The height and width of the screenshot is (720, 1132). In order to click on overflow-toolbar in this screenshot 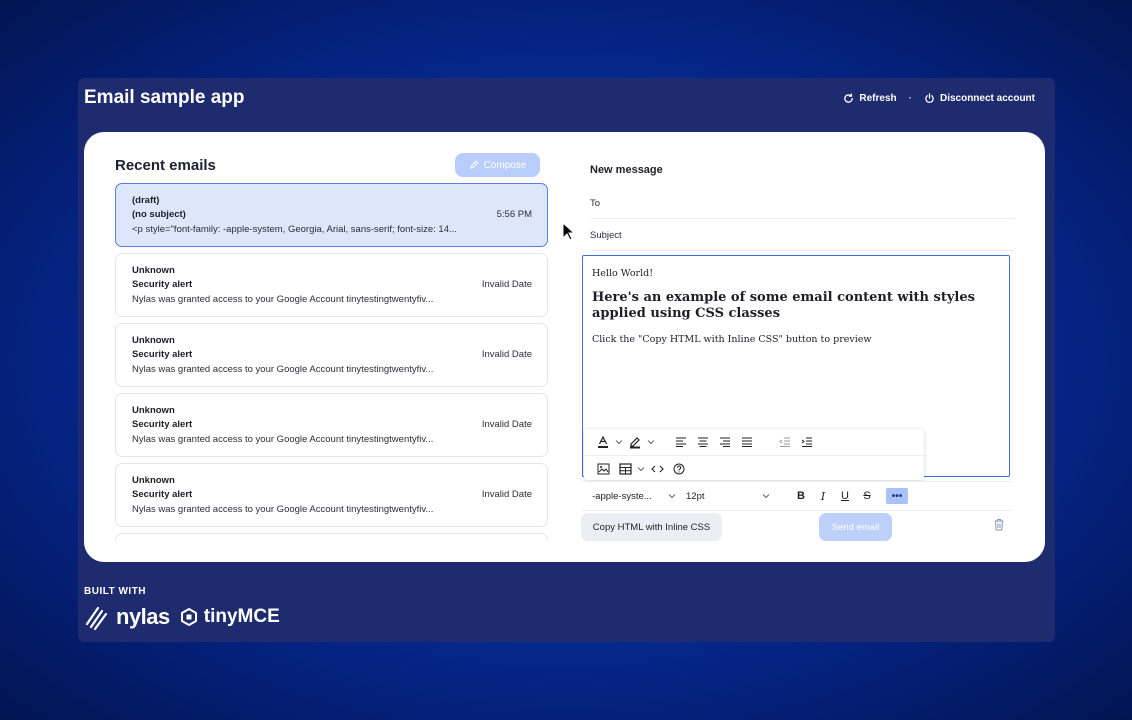, I will do `click(755, 455)`.